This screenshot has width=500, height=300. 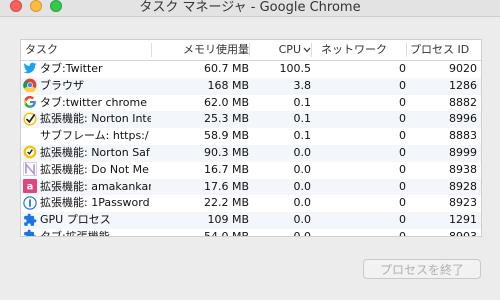 What do you see at coordinates (75, 233) in the screenshot?
I see `process-name: タブ:拡張機能` at bounding box center [75, 233].